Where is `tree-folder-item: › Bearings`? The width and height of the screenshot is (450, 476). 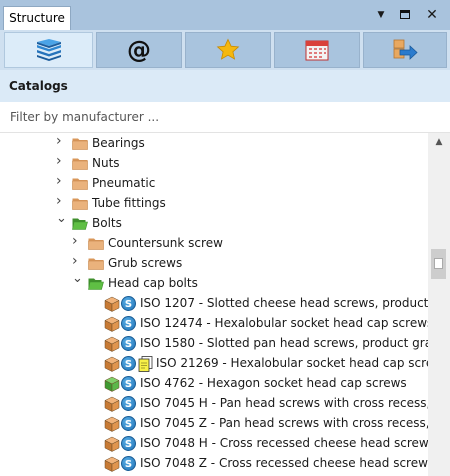 tree-folder-item: › Bearings is located at coordinates (214, 144).